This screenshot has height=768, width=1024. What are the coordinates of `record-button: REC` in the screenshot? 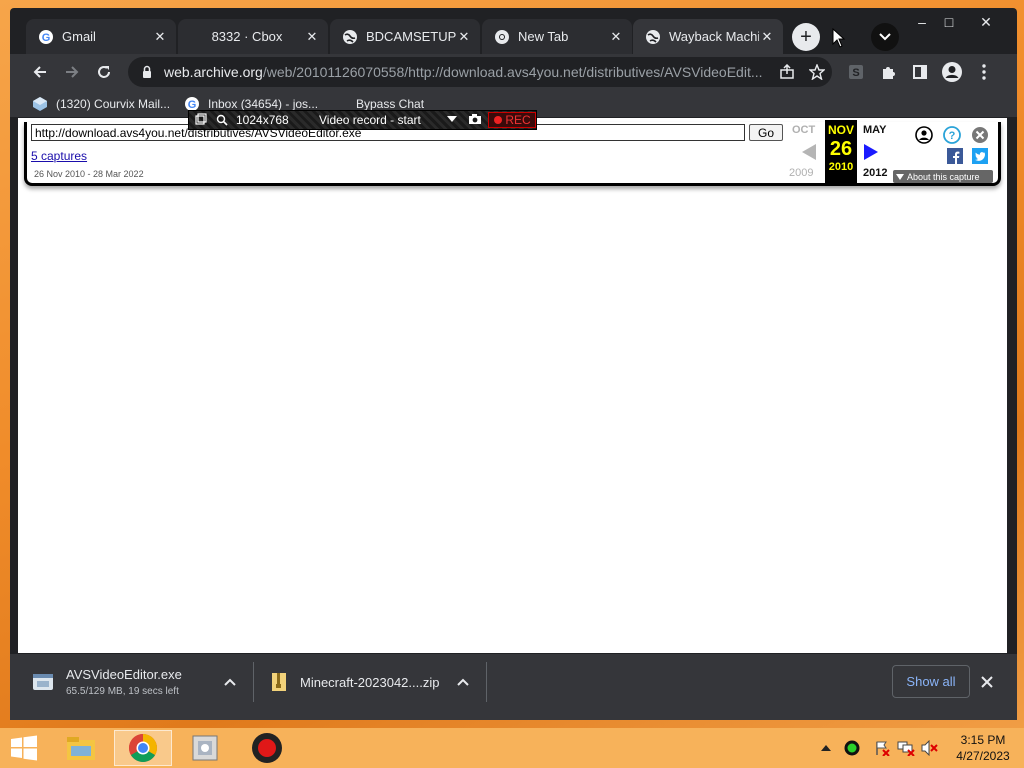 It's located at (512, 120).